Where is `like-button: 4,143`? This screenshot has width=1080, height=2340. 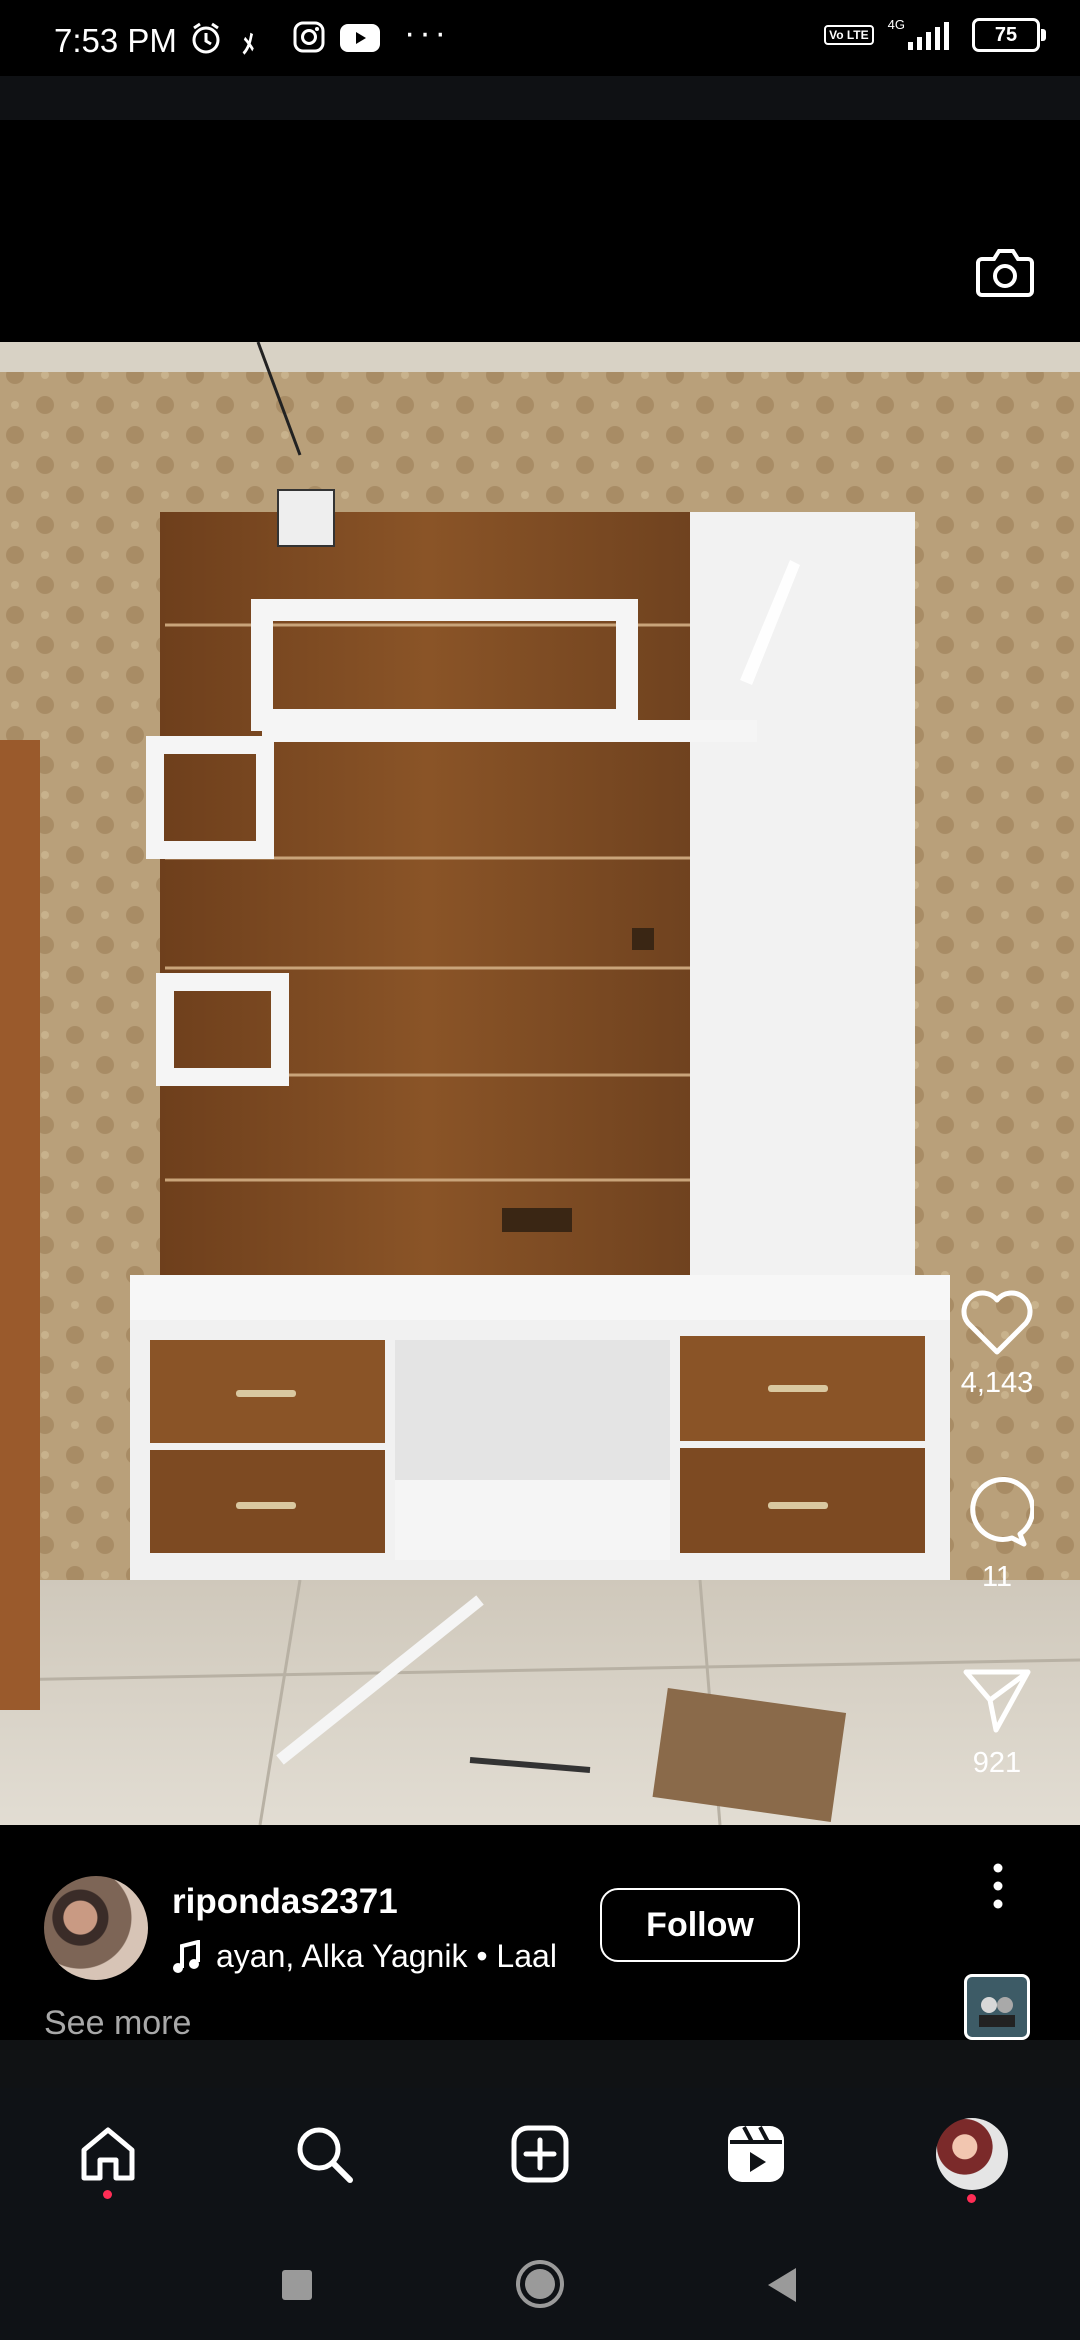 like-button: 4,143 is located at coordinates (996, 1345).